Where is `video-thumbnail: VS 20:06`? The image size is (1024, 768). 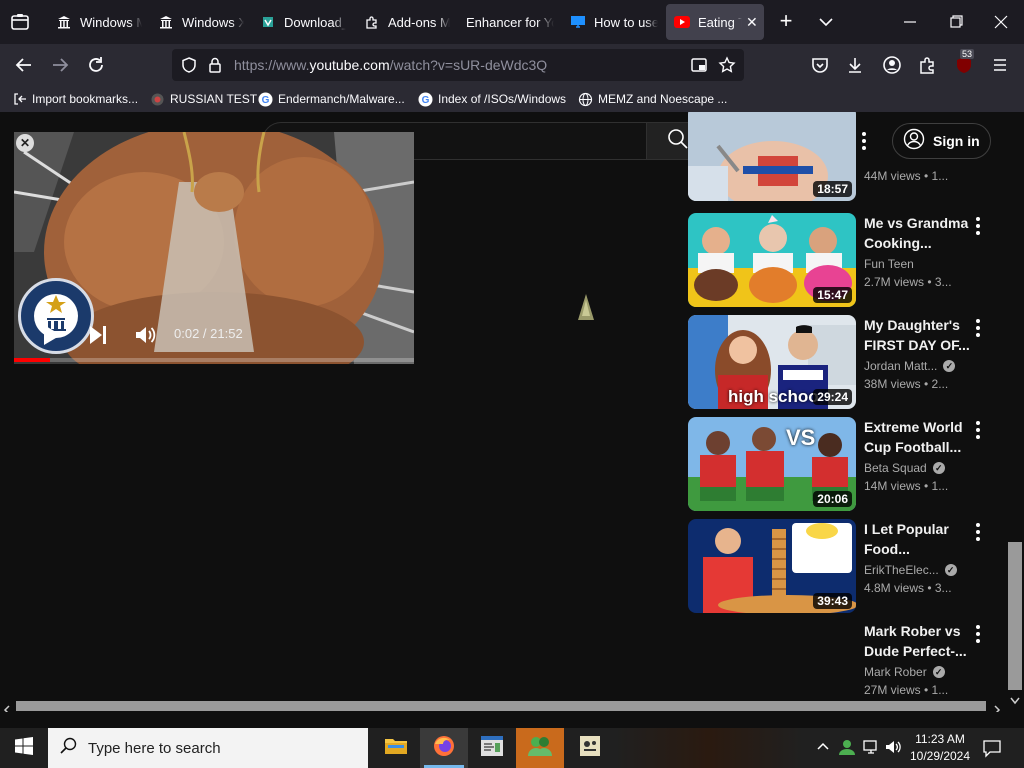
video-thumbnail: VS 20:06 is located at coordinates (772, 464).